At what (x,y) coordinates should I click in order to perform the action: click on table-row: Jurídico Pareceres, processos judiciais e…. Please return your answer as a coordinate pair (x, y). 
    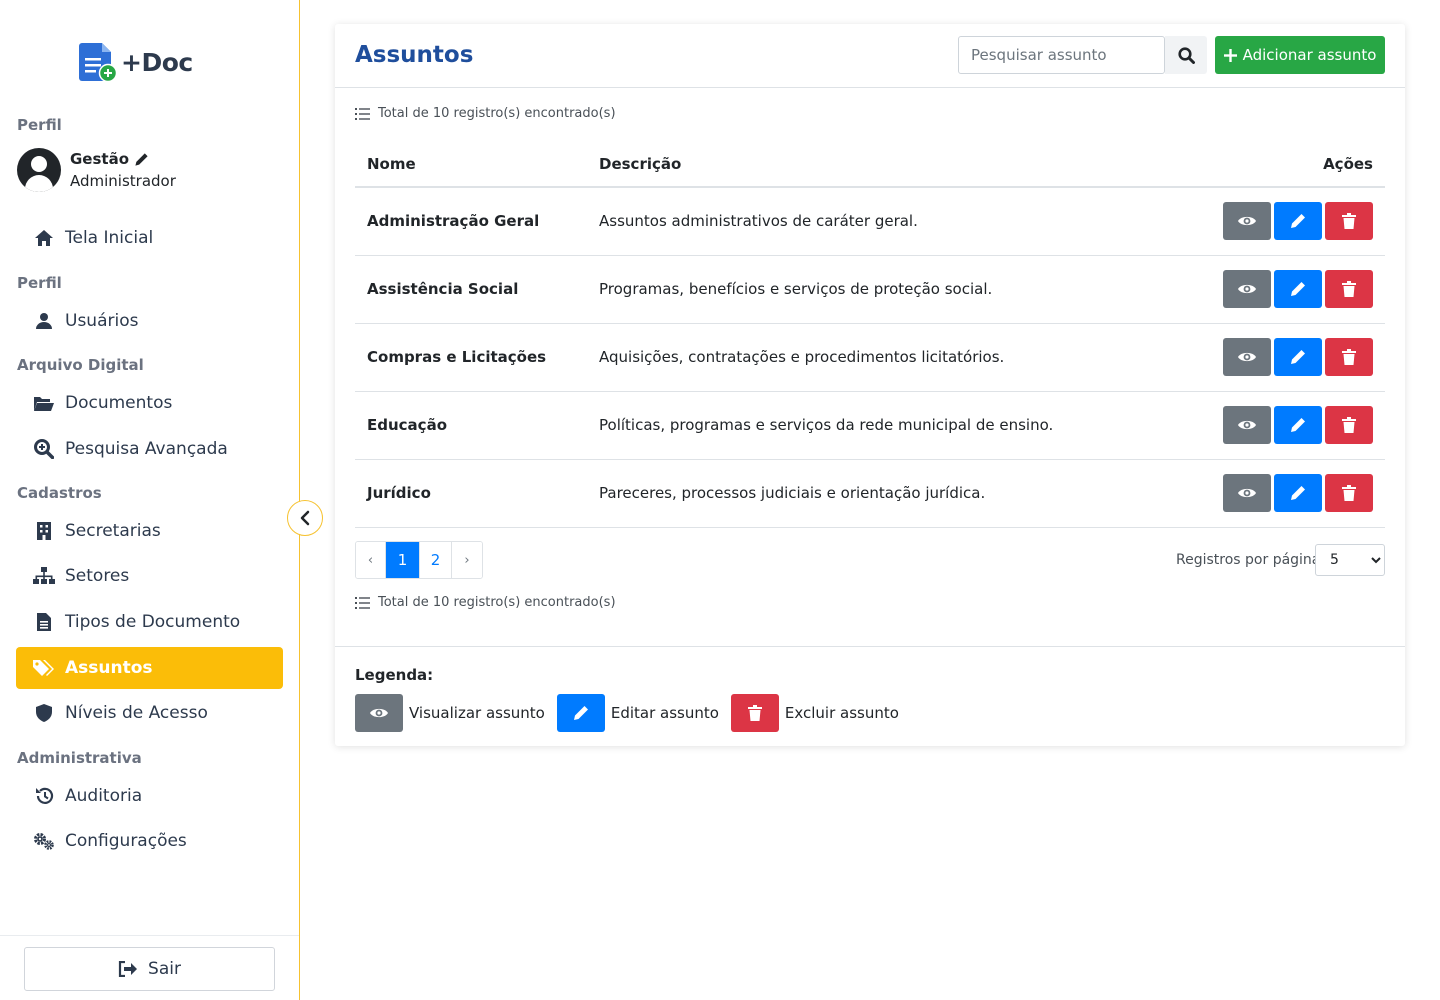
    Looking at the image, I should click on (870, 493).